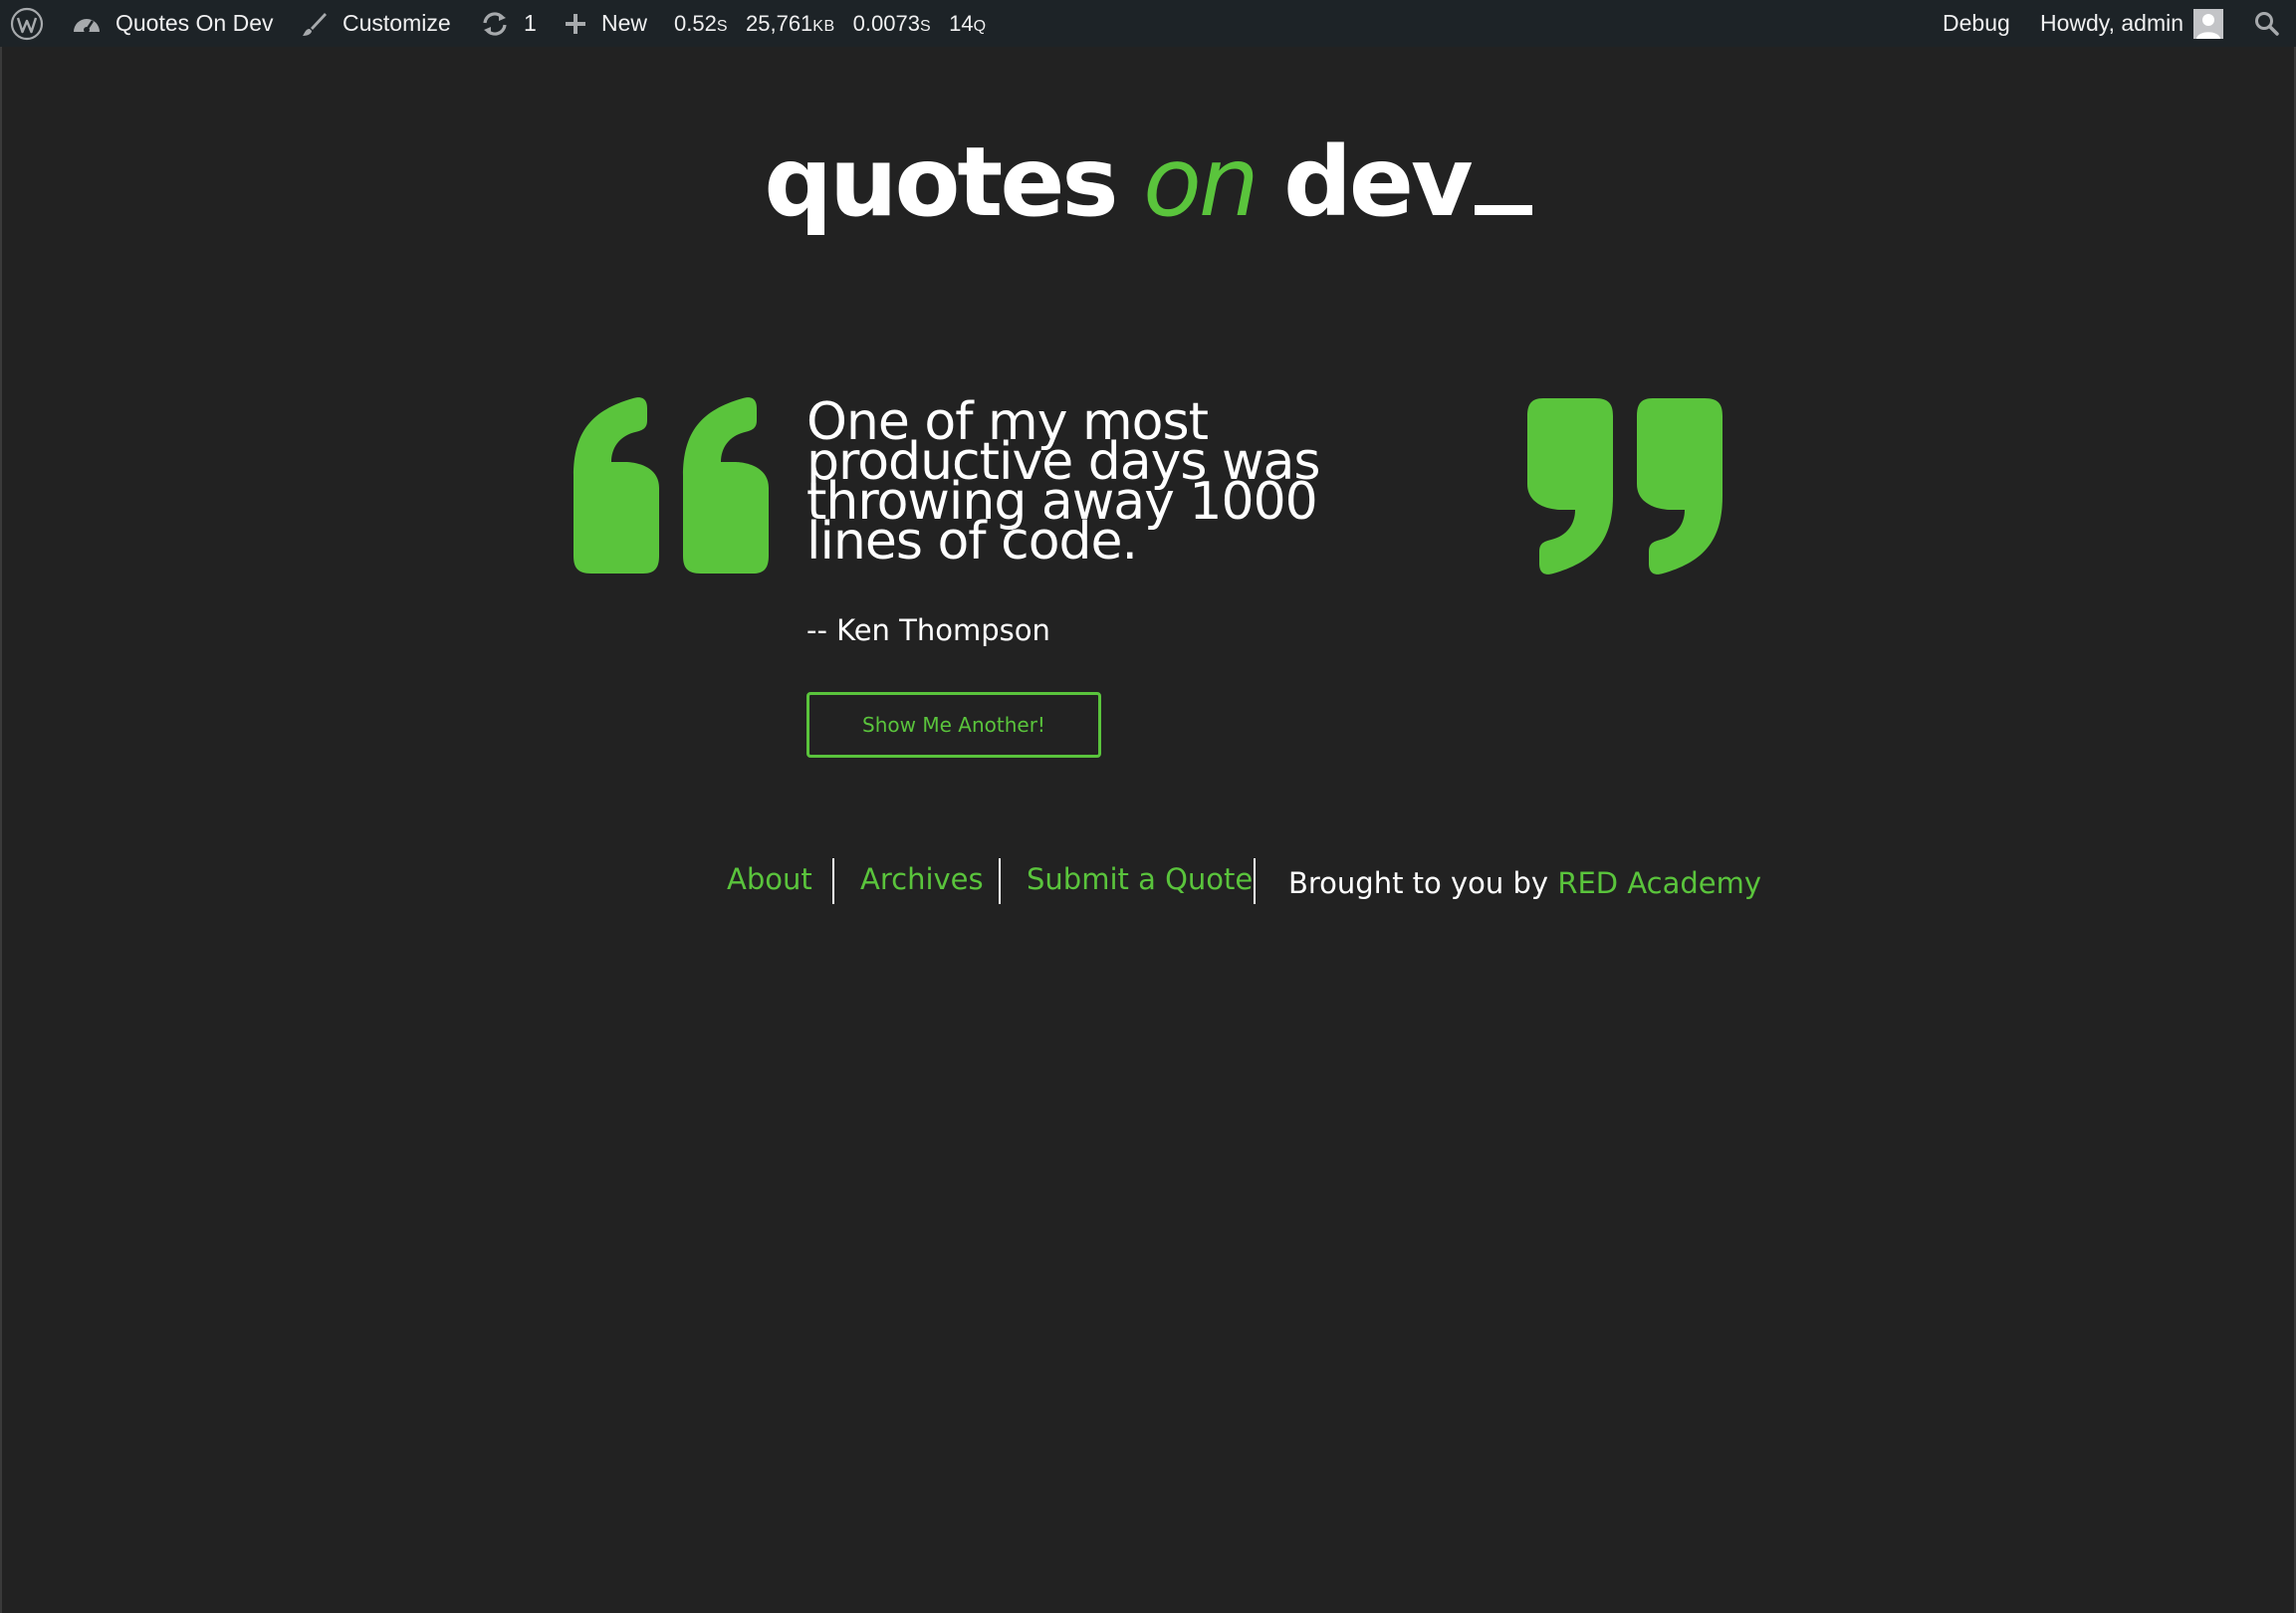 This screenshot has width=2296, height=1613. I want to click on footer-link-about: About, so click(769, 879).